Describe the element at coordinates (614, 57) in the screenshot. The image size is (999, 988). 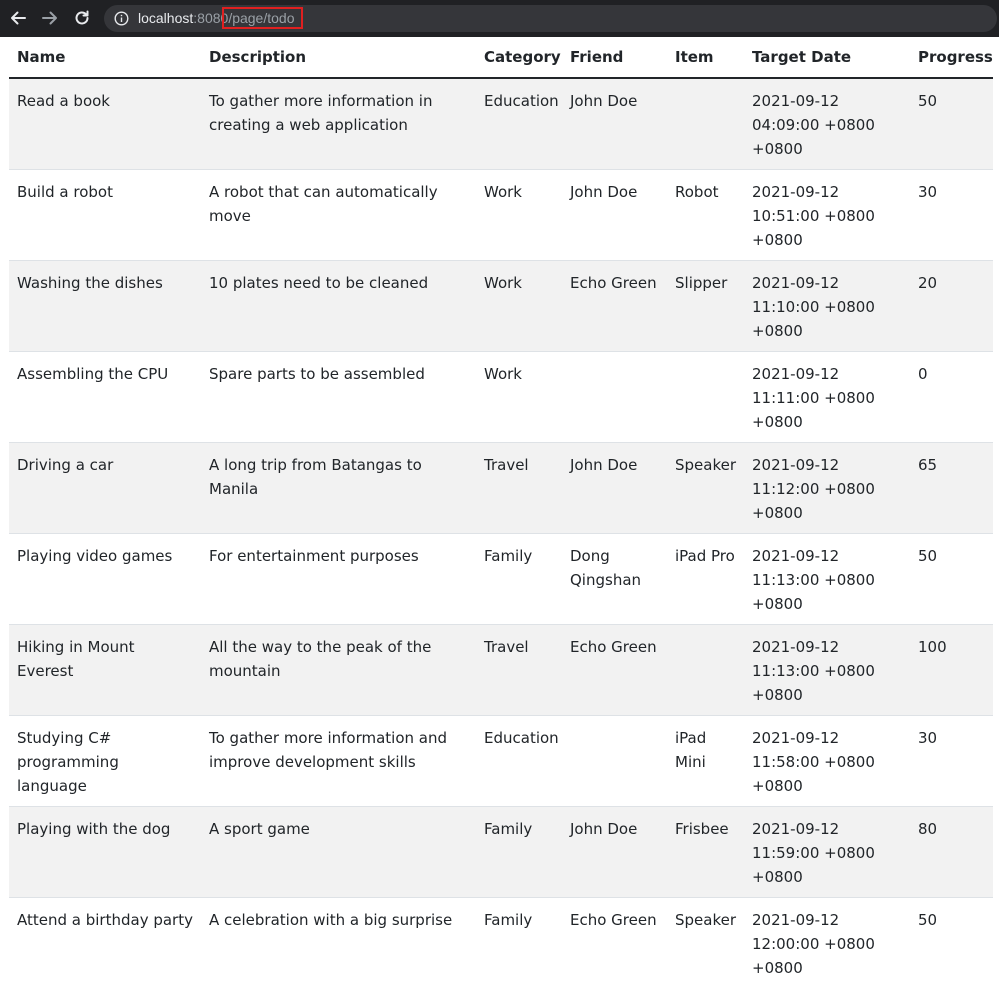
I see `column-header-friend: Friend` at that location.